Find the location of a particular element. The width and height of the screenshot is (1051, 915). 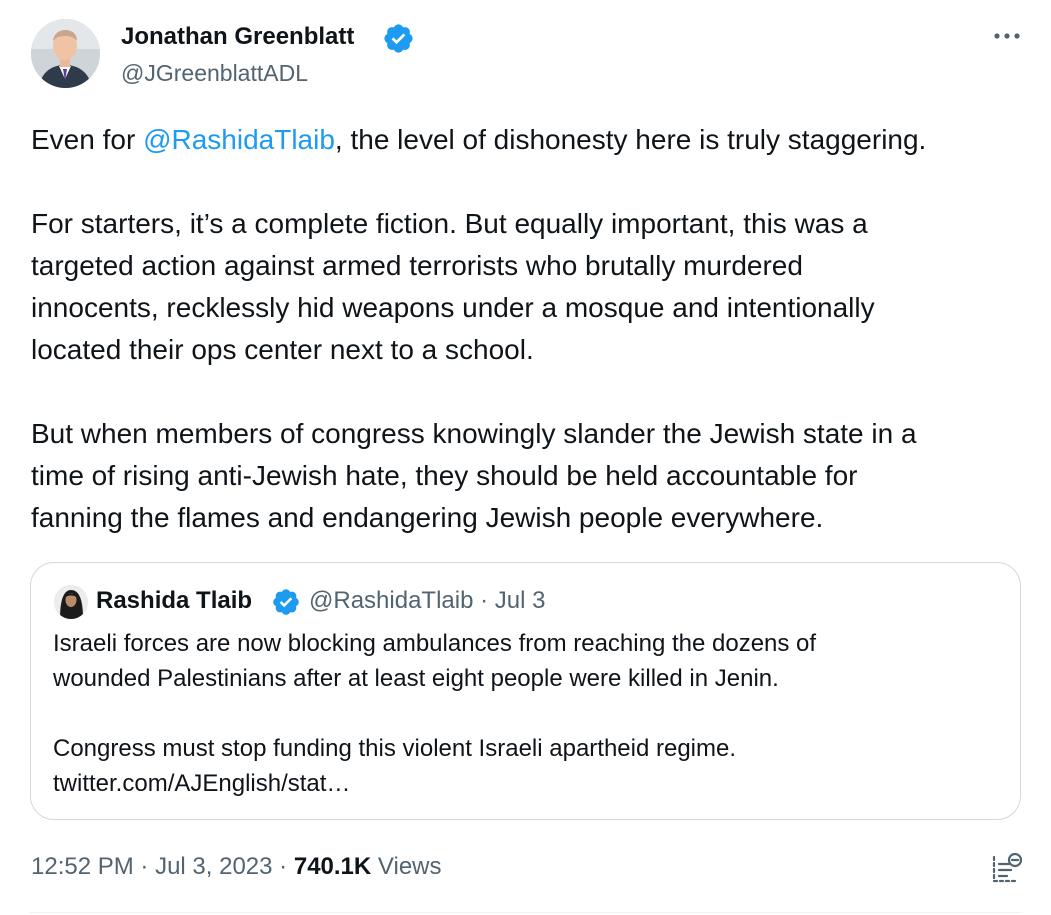

quote-author-handle: @RashidaTlaib is located at coordinates (391, 600).